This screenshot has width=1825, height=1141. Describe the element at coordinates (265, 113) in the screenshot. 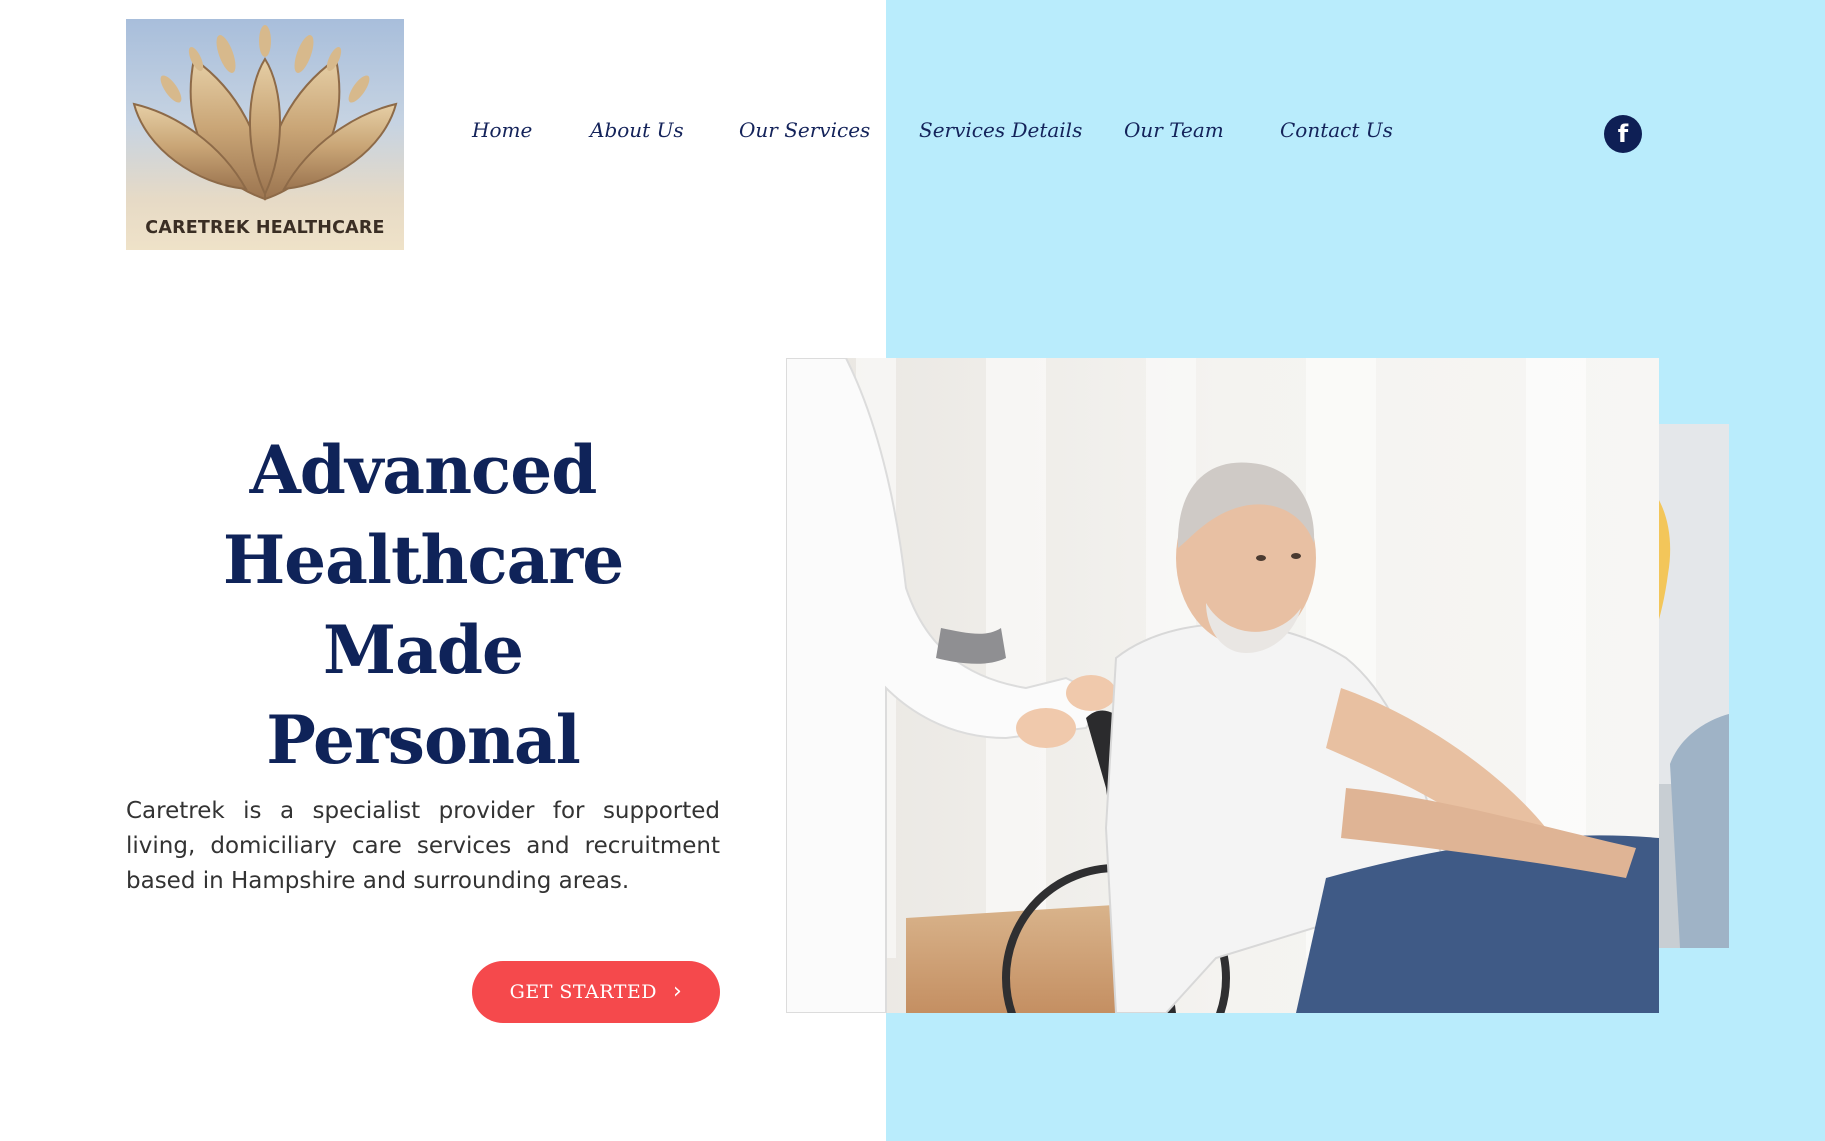

I see `lotus-emblem-icon` at that location.